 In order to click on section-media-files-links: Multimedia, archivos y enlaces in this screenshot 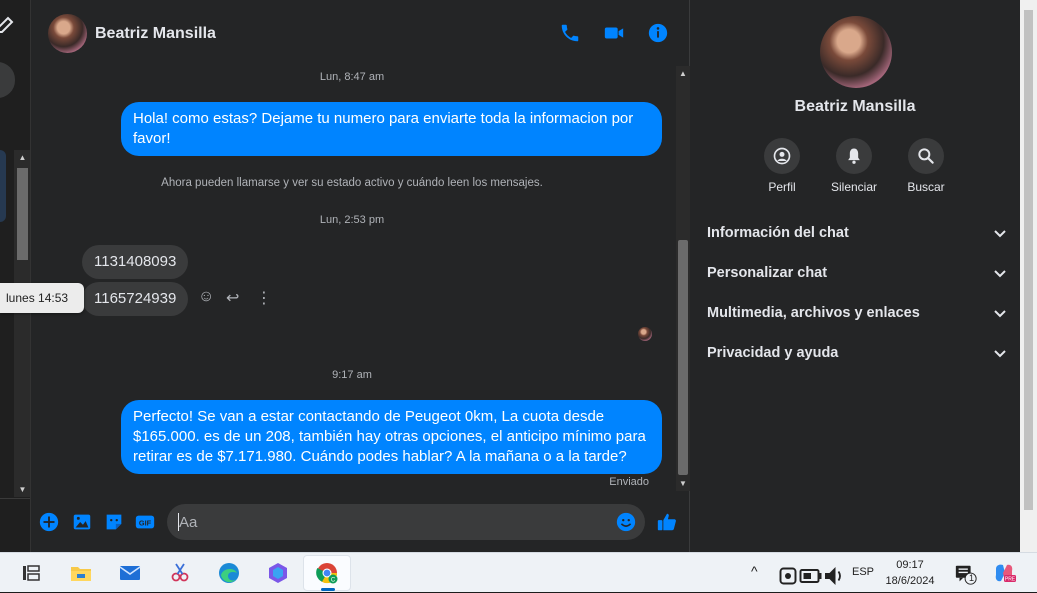, I will do `click(857, 313)`.